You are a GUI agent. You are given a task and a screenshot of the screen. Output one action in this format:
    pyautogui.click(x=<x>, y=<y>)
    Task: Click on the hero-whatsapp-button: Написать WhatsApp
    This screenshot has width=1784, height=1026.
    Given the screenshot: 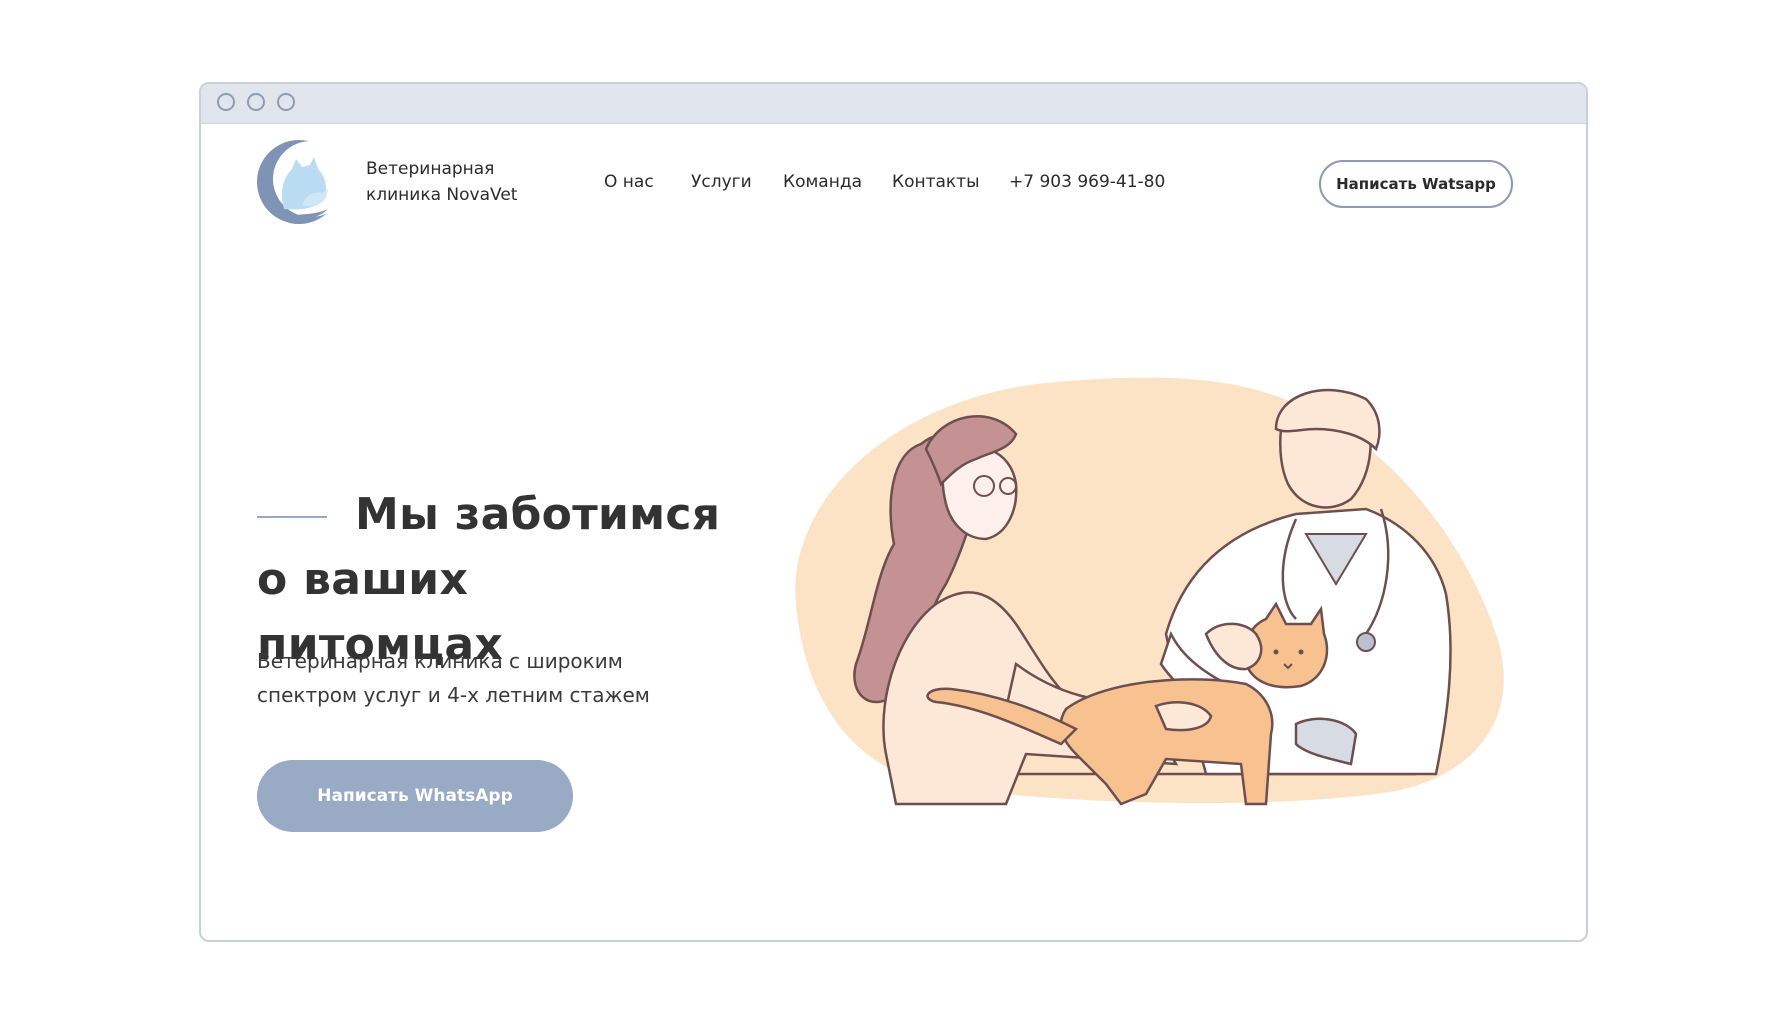 What is the action you would take?
    pyautogui.click(x=415, y=796)
    